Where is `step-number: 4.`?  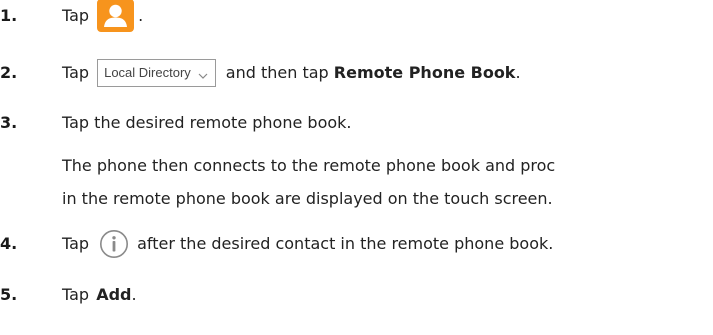
step-number: 4. is located at coordinates (9, 243).